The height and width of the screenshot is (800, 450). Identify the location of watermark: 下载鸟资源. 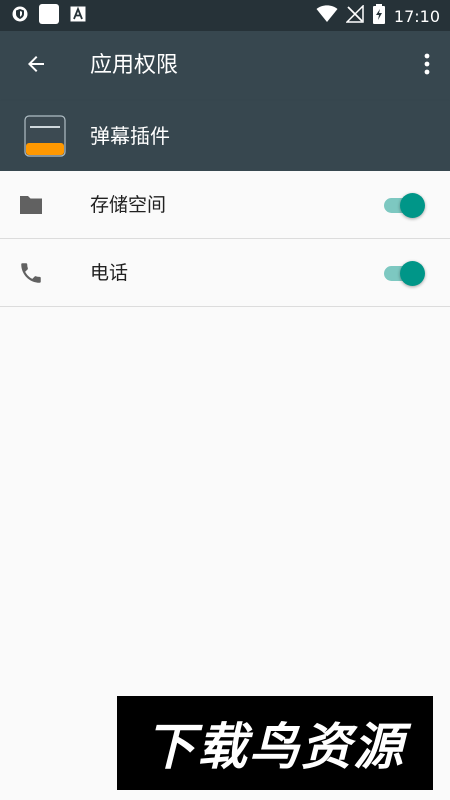
(275, 743).